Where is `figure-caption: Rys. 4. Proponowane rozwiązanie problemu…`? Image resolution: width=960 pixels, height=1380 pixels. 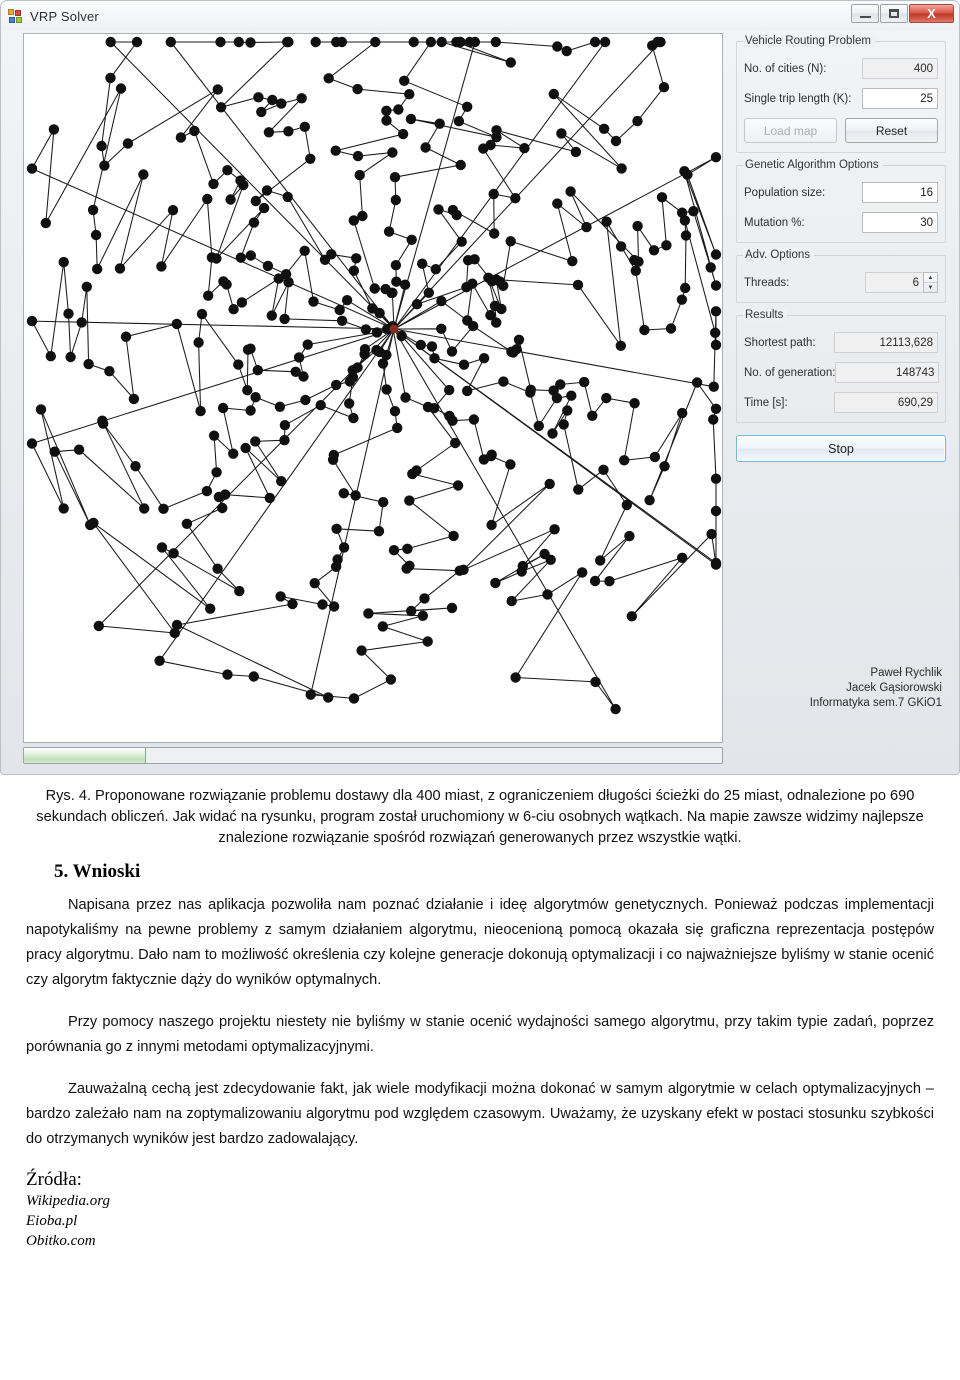
figure-caption: Rys. 4. Proponowane rozwiązanie problemu… is located at coordinates (480, 817).